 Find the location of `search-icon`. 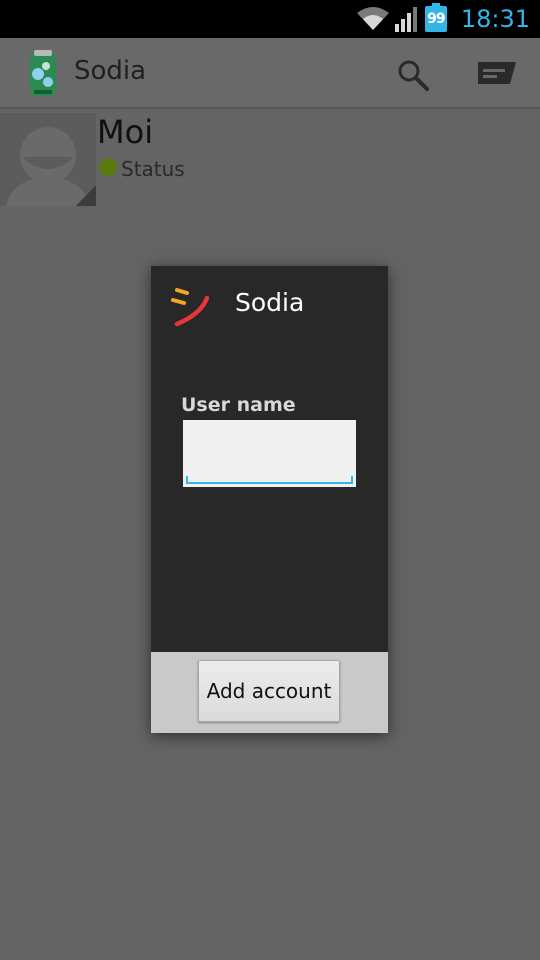

search-icon is located at coordinates (413, 75).